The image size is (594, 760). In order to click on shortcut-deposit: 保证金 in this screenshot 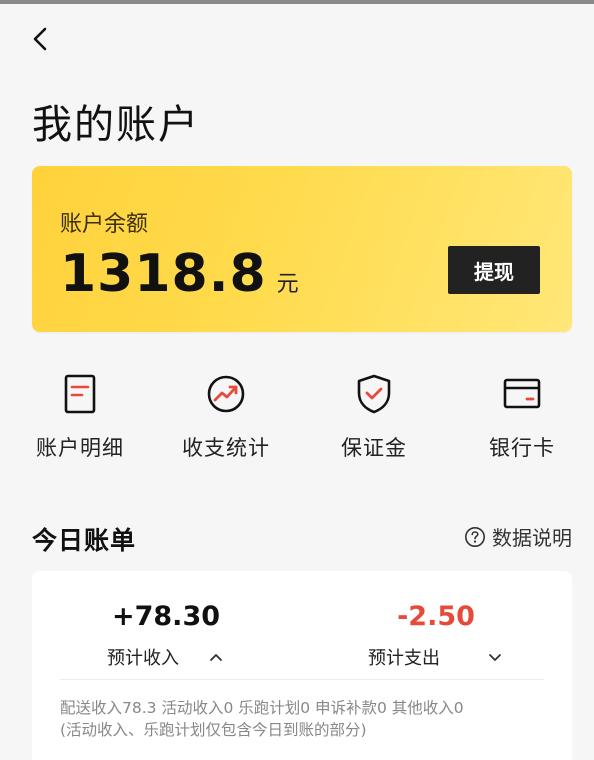, I will do `click(374, 417)`.